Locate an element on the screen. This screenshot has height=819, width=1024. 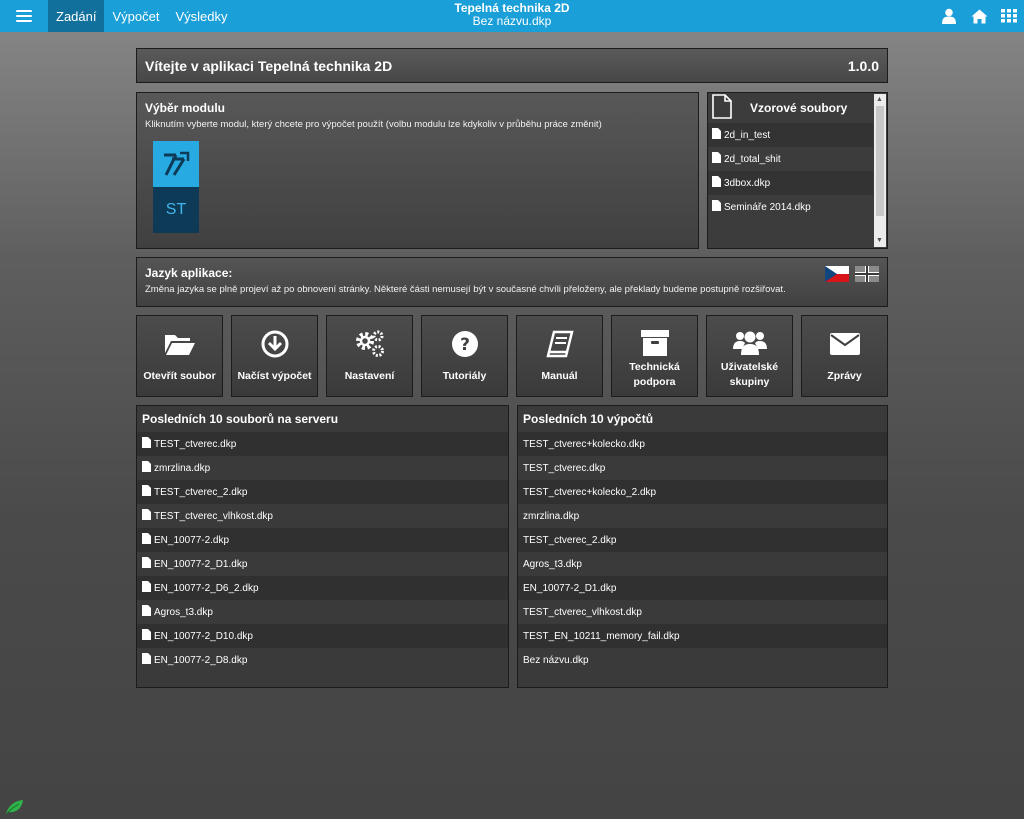
open-file-button: Otevřít soubor is located at coordinates (179, 356).